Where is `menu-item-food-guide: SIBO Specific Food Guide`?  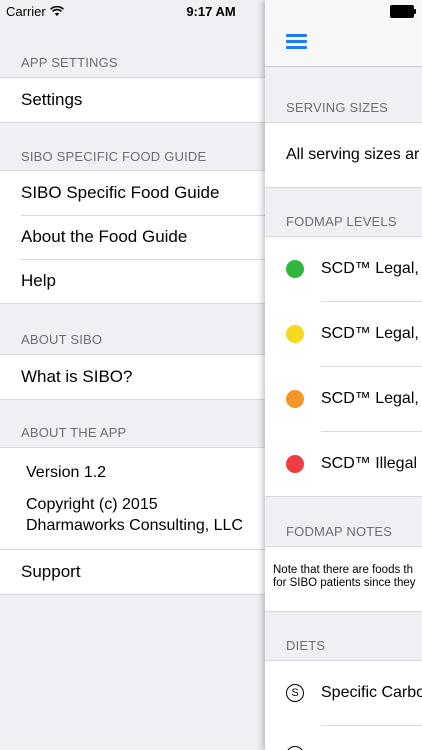 menu-item-food-guide: SIBO Specific Food Guide is located at coordinates (132, 193).